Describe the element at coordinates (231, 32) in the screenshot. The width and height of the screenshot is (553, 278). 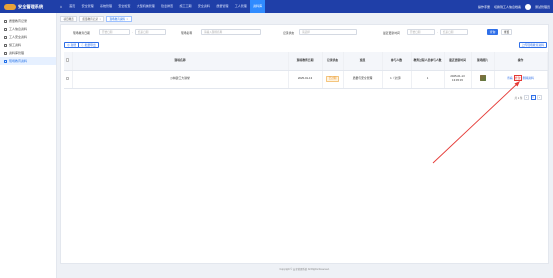
I see `name-search-input: 请输入现场名称` at that location.